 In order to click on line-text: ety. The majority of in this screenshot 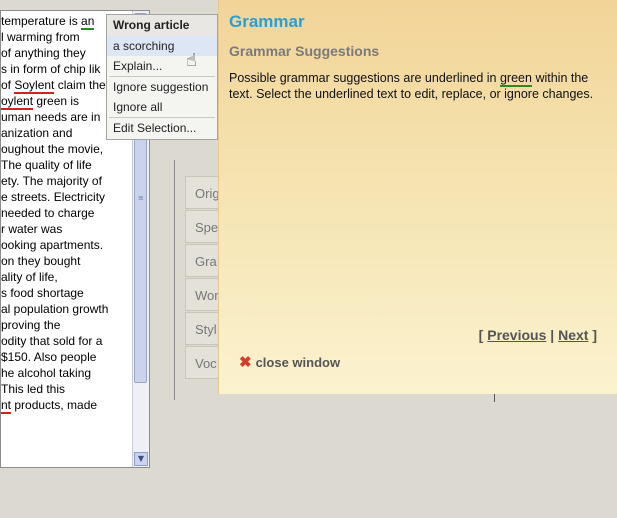, I will do `click(51, 181)`.